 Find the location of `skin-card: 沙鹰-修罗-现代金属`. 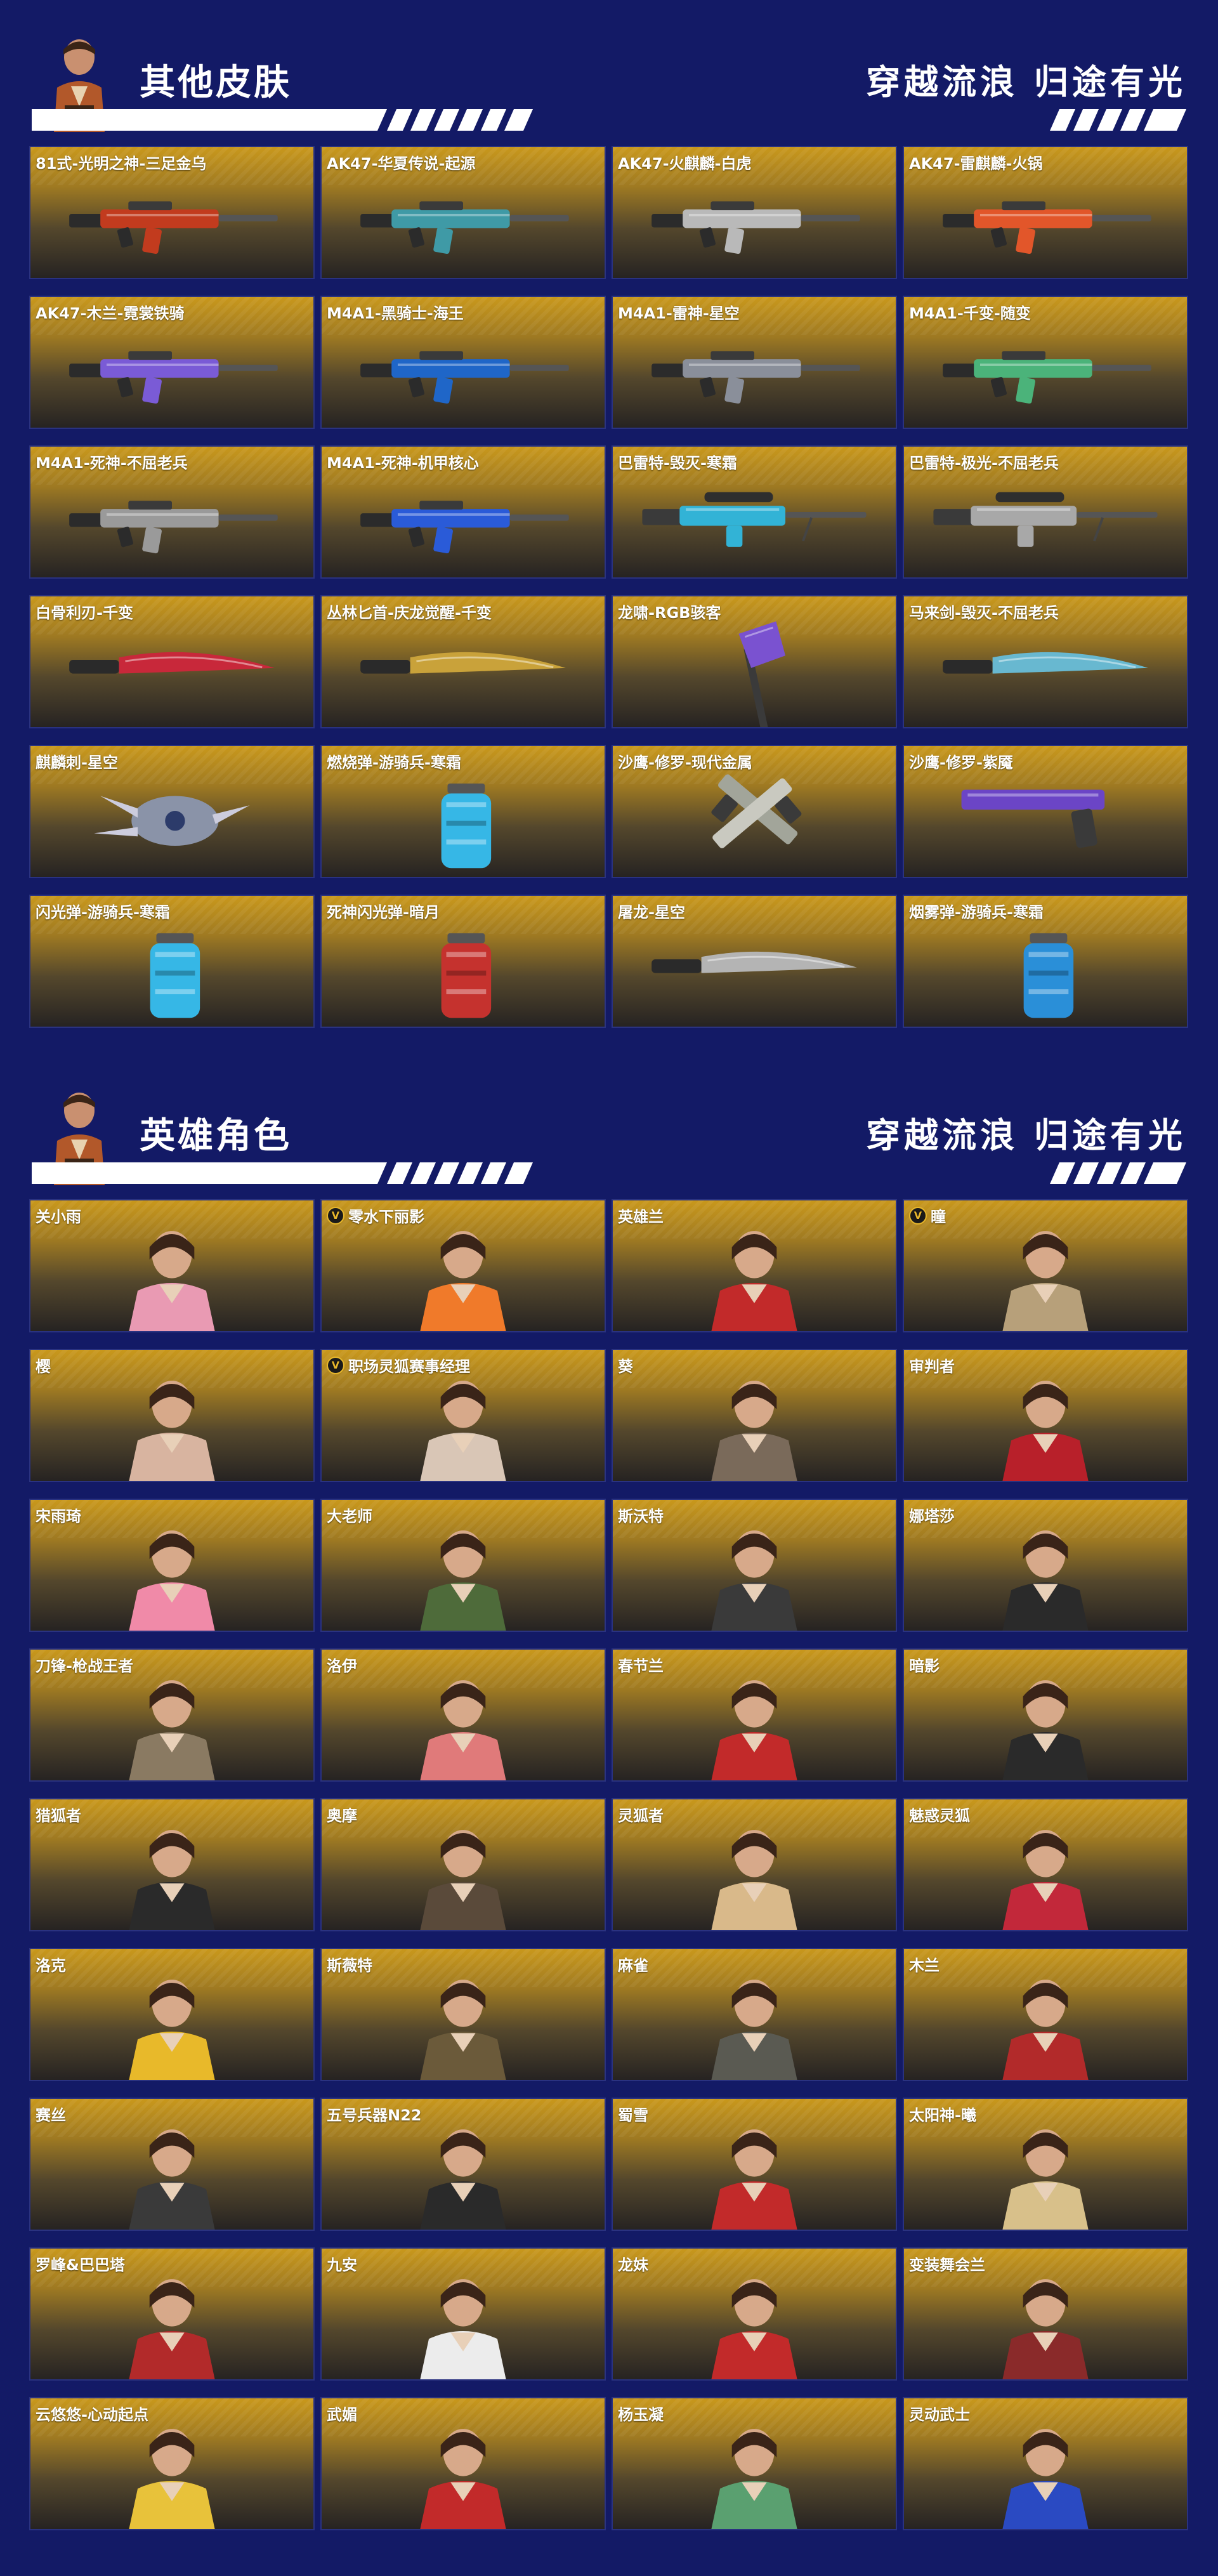

skin-card: 沙鹰-修罗-现代金属 is located at coordinates (755, 811).